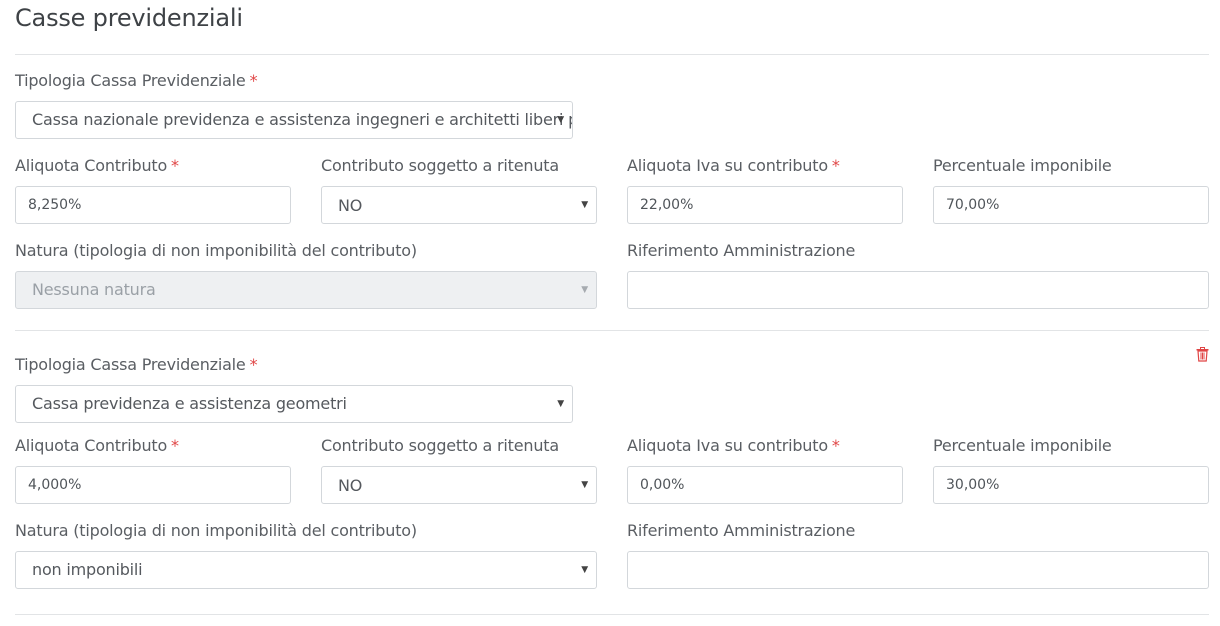 The width and height of the screenshot is (1220, 626). What do you see at coordinates (1202, 354) in the screenshot?
I see `trash-icon` at bounding box center [1202, 354].